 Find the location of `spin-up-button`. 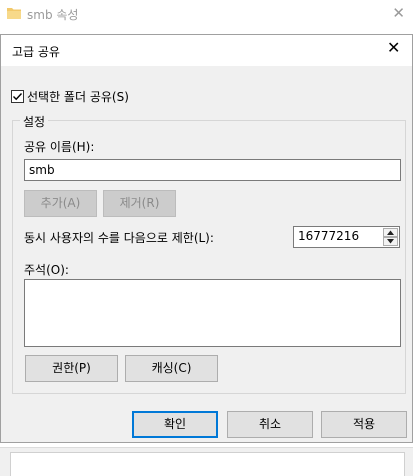

spin-up-button is located at coordinates (390, 232).